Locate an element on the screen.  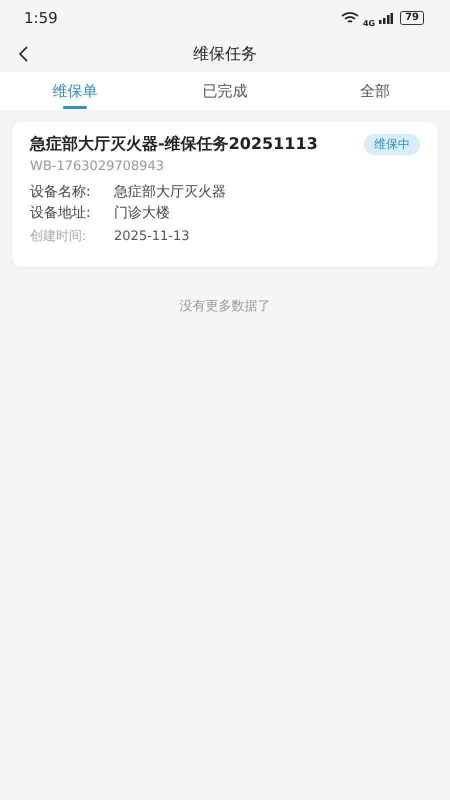
page-title: 维保任务 is located at coordinates (225, 54).